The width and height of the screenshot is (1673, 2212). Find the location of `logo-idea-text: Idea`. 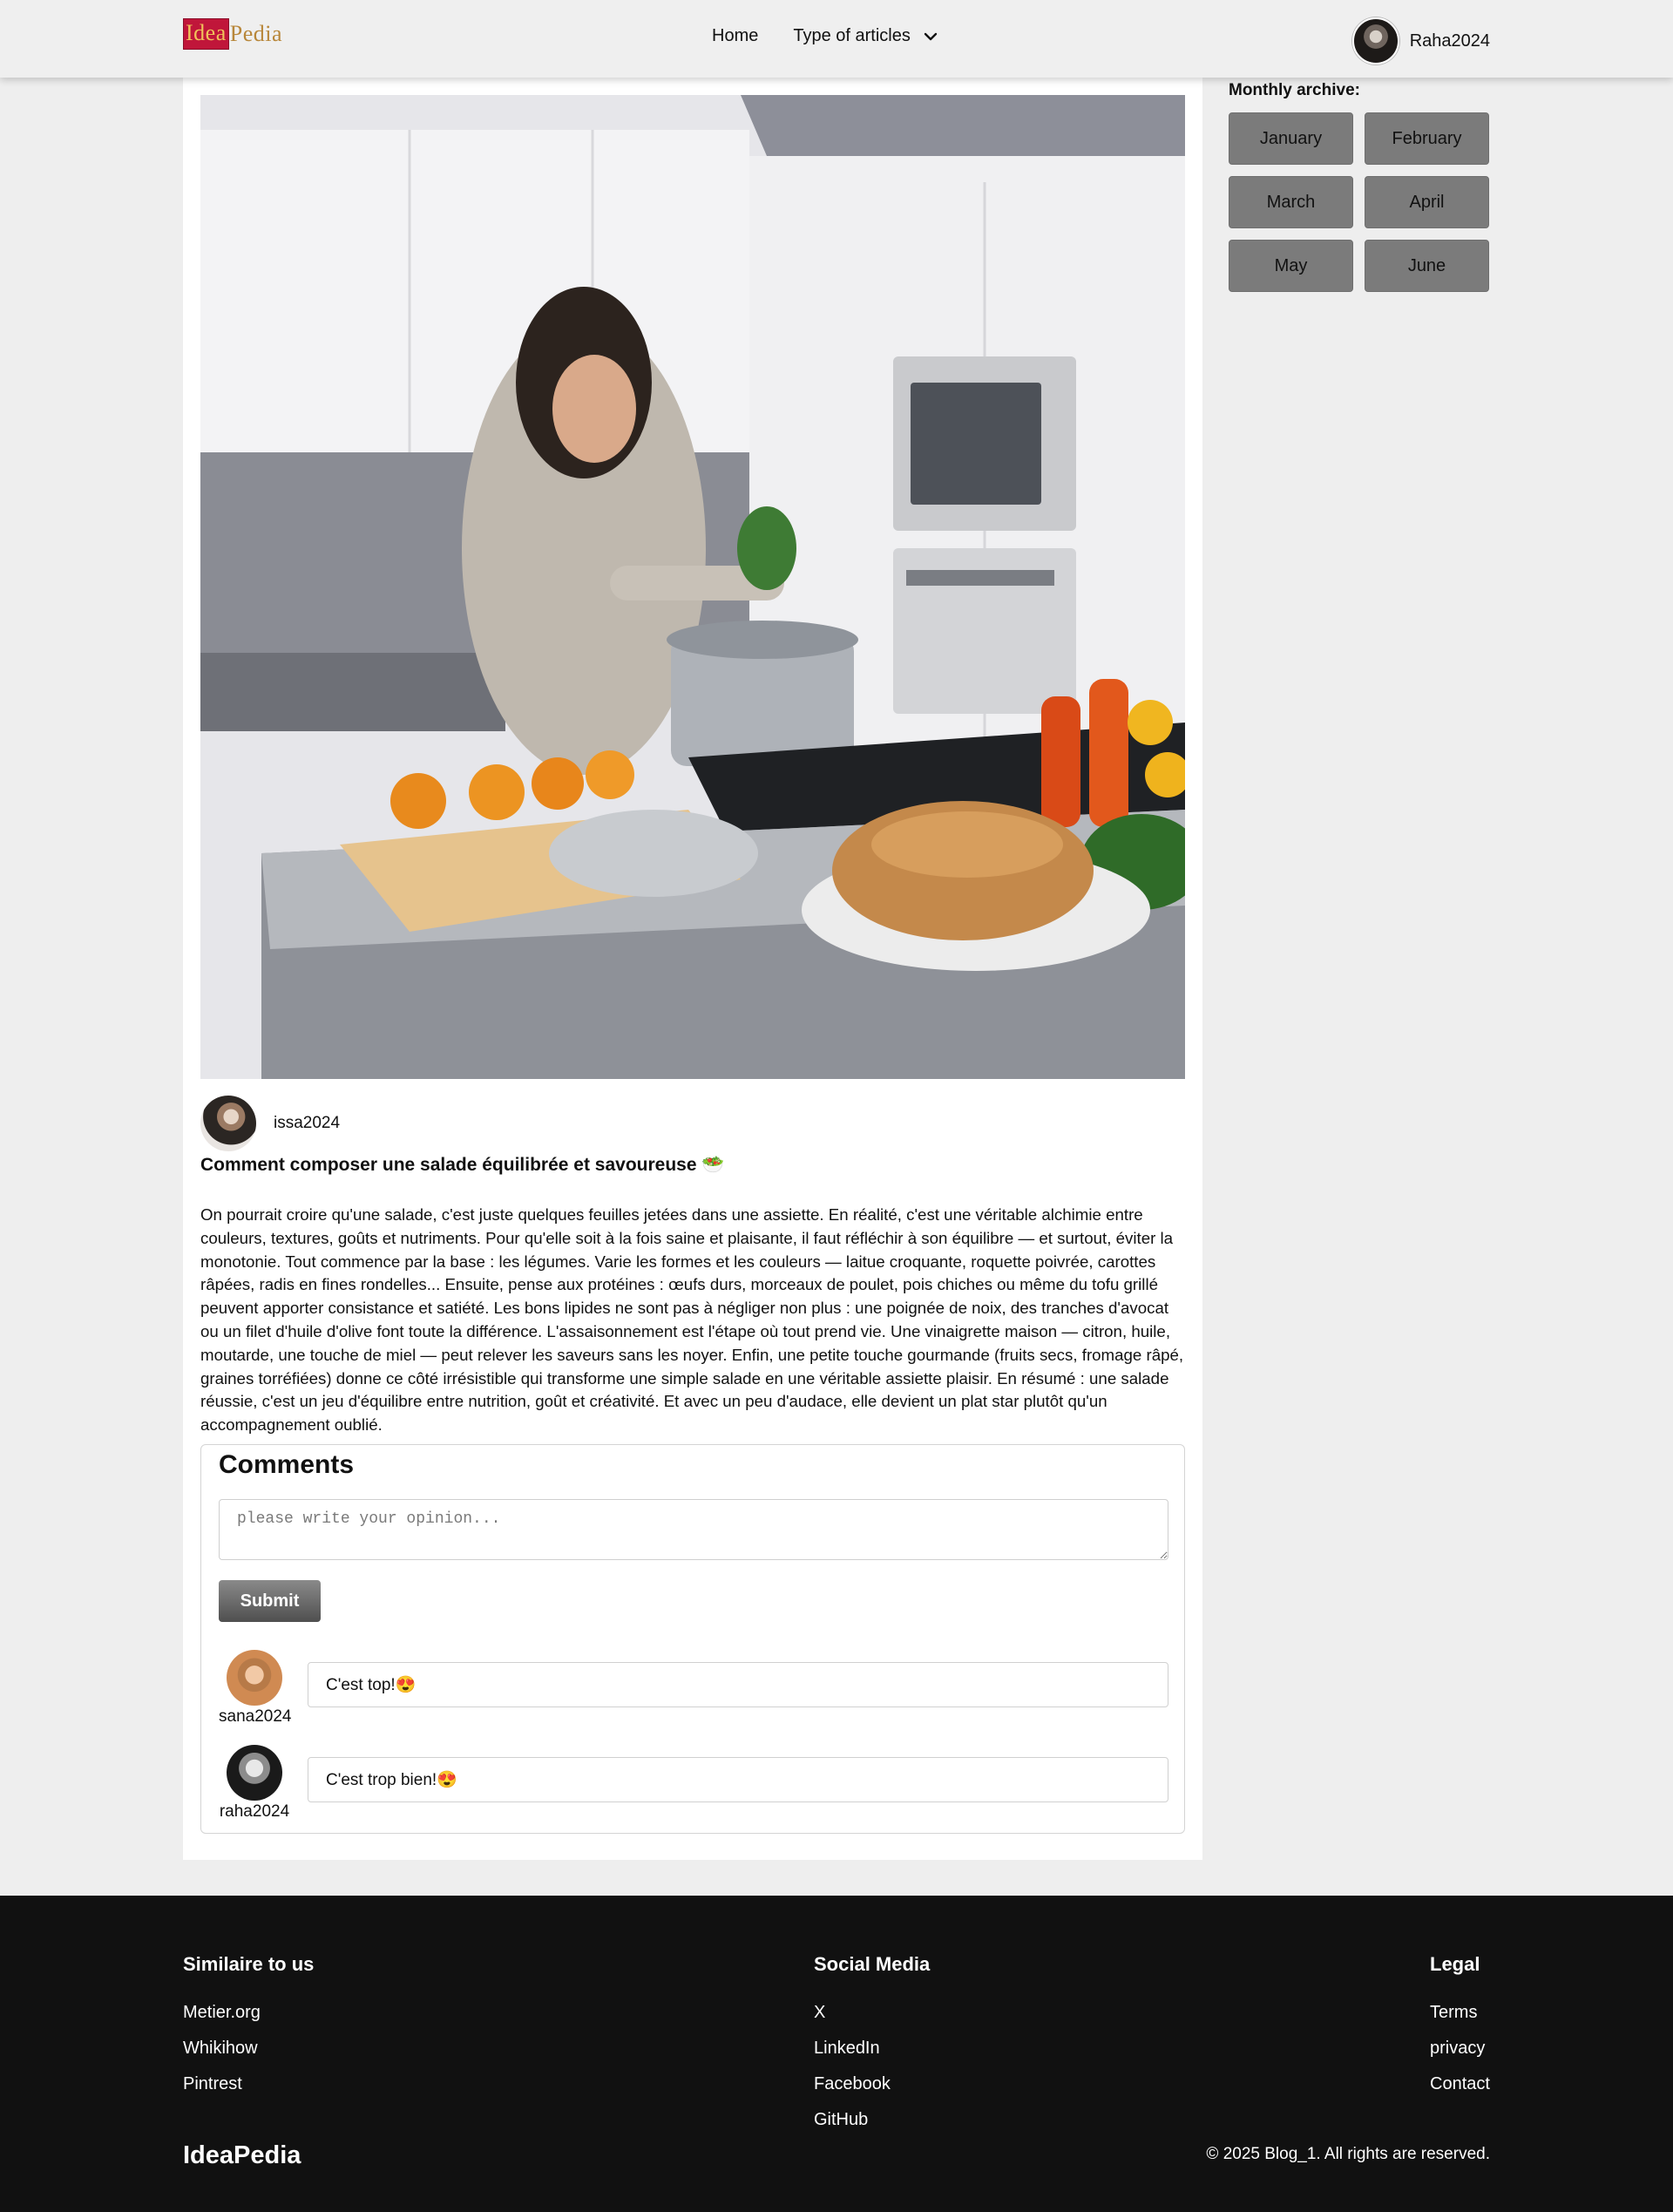

logo-idea-text: Idea is located at coordinates (206, 34).